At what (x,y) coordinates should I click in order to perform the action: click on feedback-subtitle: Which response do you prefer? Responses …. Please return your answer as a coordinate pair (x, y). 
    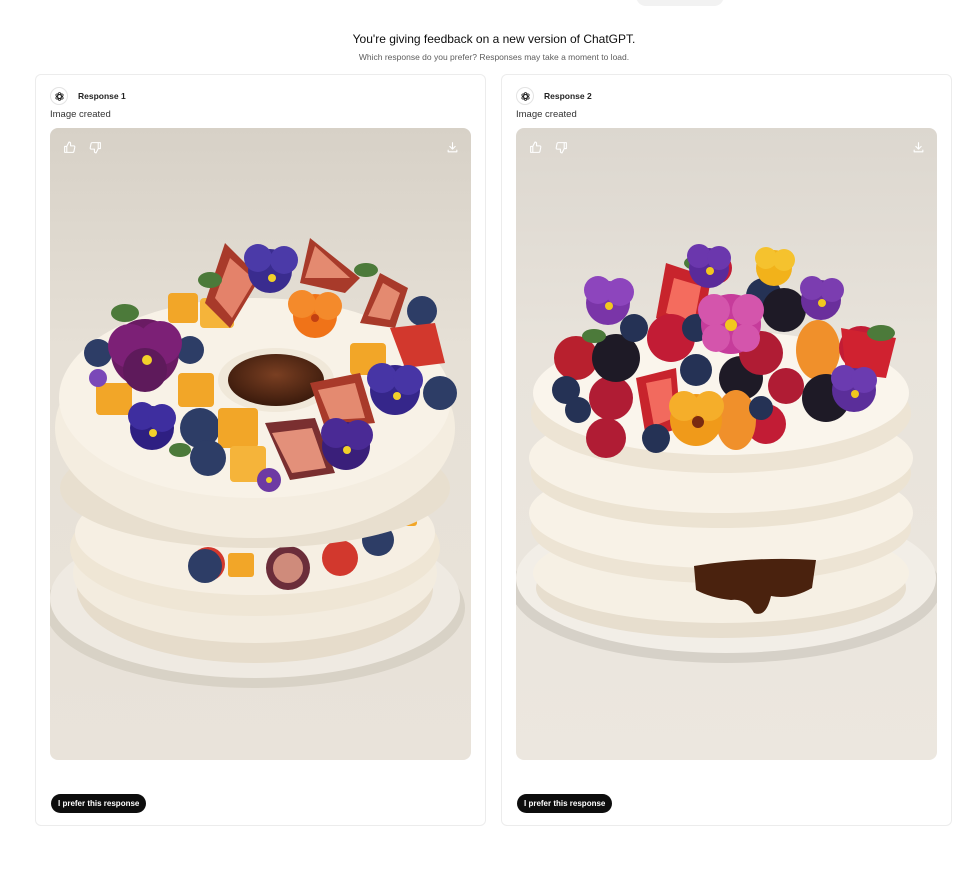
    Looking at the image, I should click on (494, 57).